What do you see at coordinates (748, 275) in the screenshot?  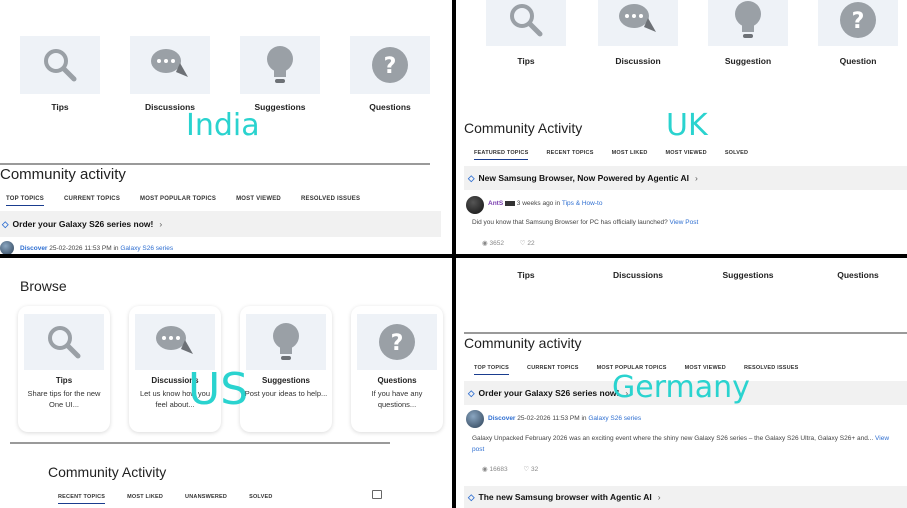 I see `category-label: Suggestions` at bounding box center [748, 275].